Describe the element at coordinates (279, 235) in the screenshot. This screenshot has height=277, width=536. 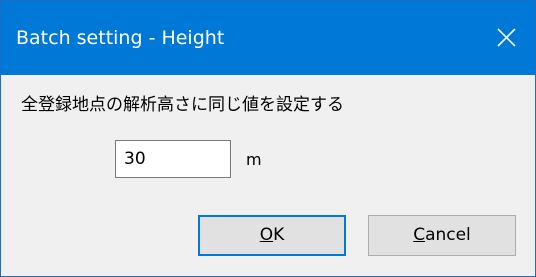
I see `ok-label-rest: K` at that location.